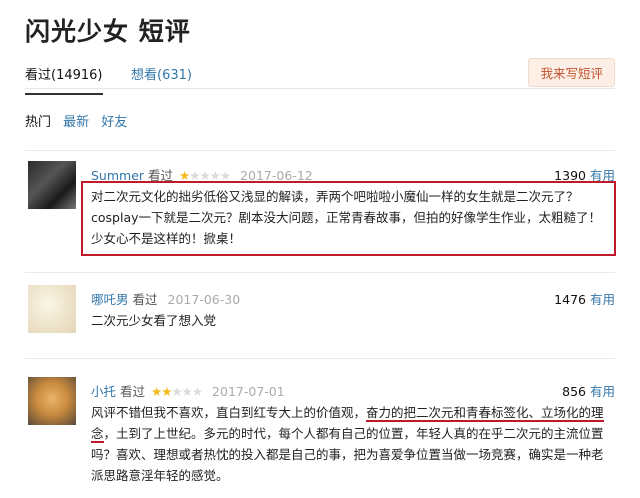 The width and height of the screenshot is (640, 498). I want to click on tab-want: 想看(631), so click(161, 73).